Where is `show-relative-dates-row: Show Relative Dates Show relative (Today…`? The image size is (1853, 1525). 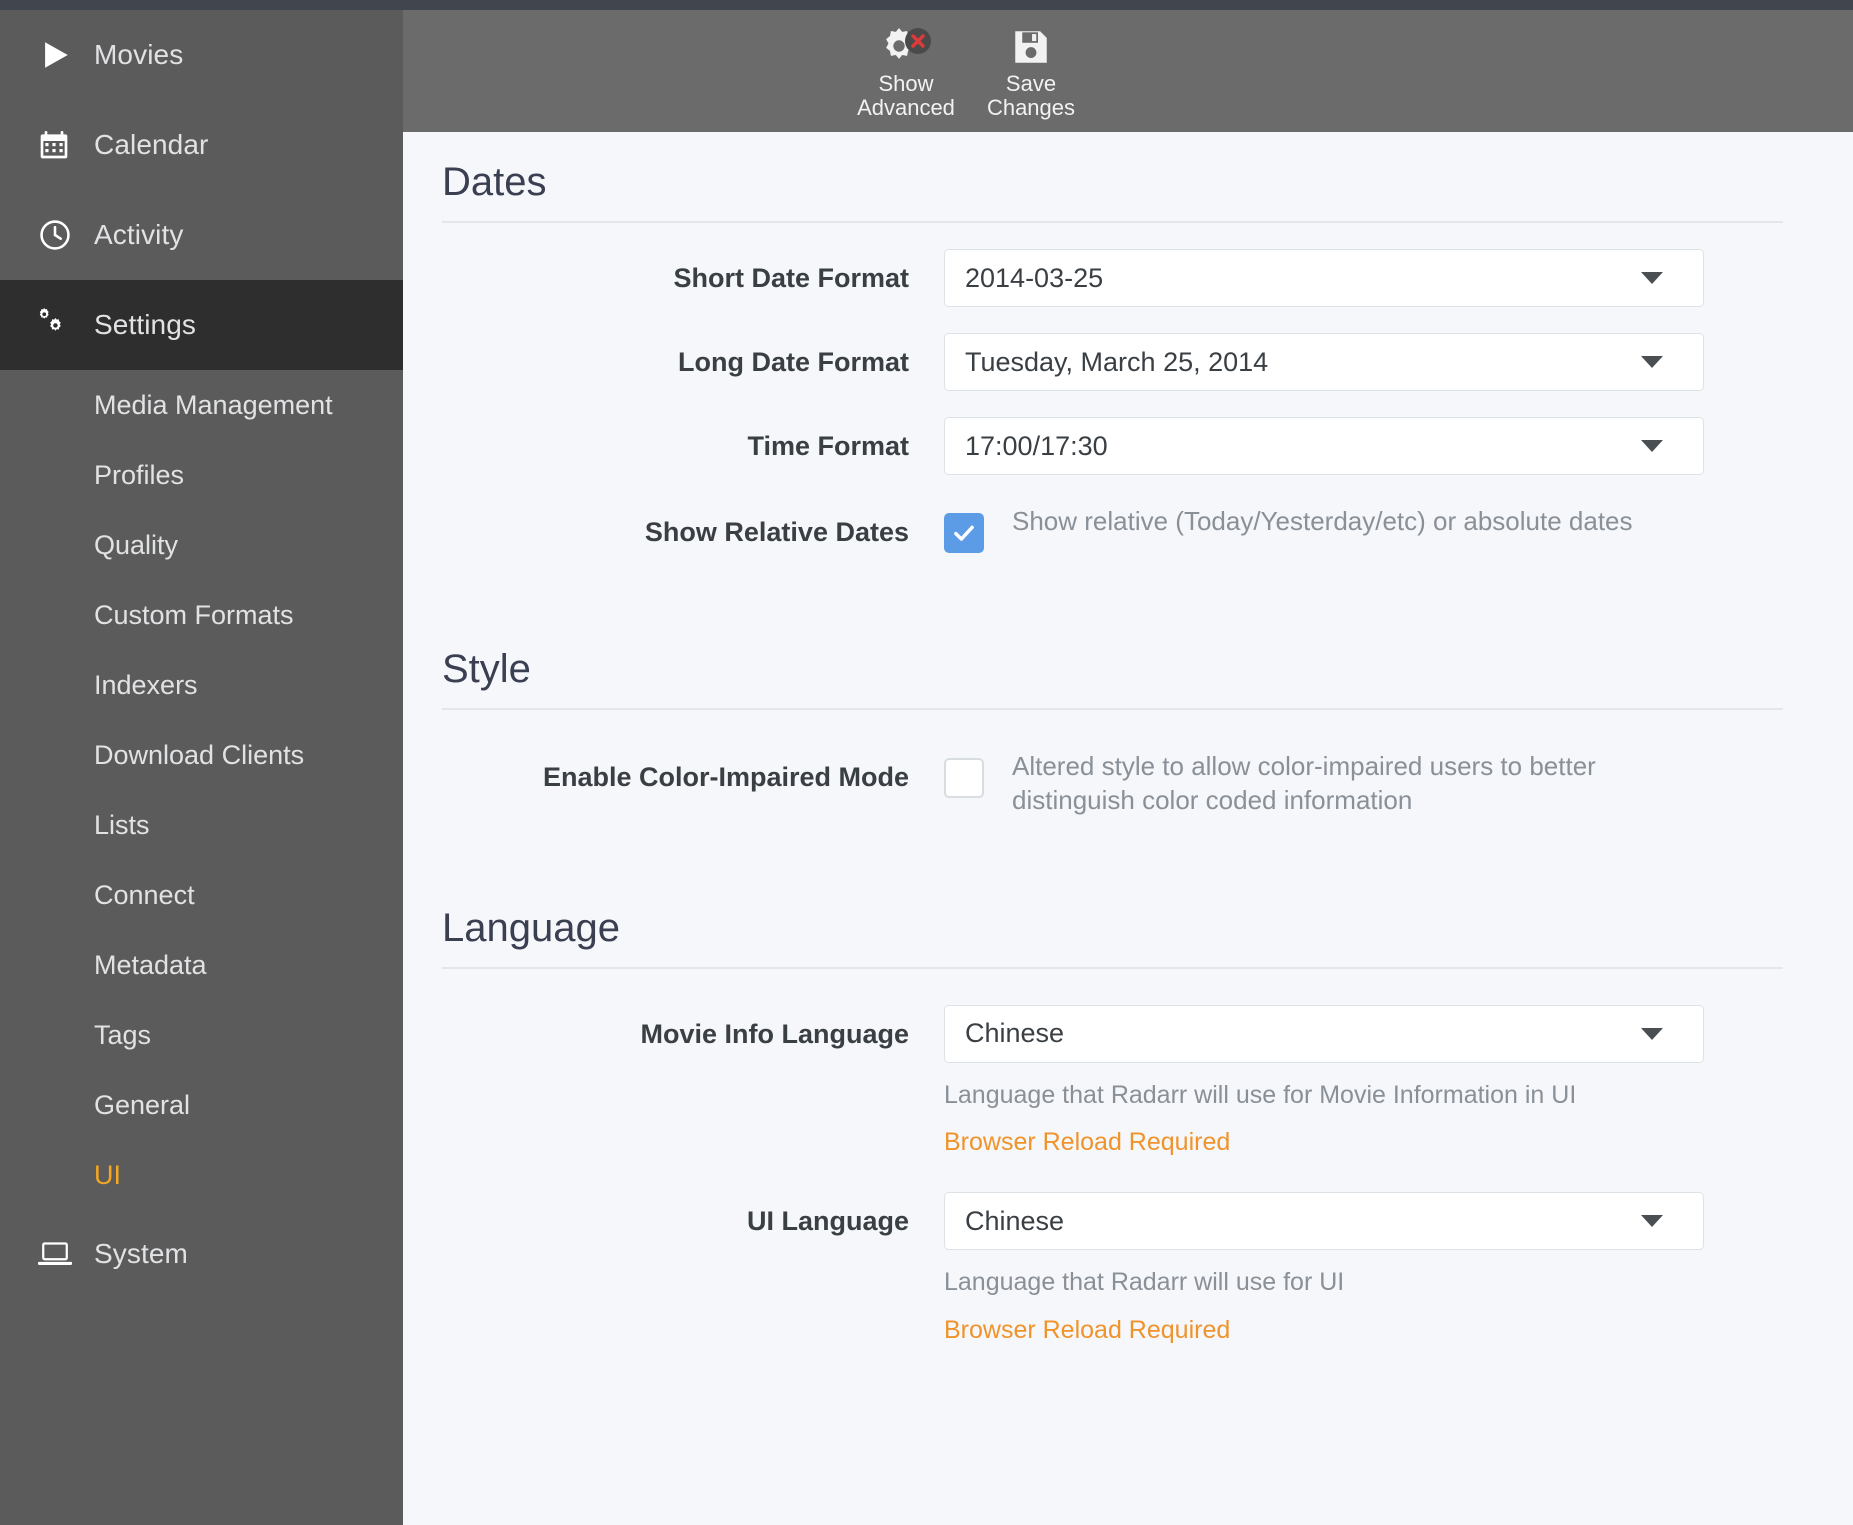
show-relative-dates-row: Show Relative Dates Show relative (Today… is located at coordinates (1112, 518).